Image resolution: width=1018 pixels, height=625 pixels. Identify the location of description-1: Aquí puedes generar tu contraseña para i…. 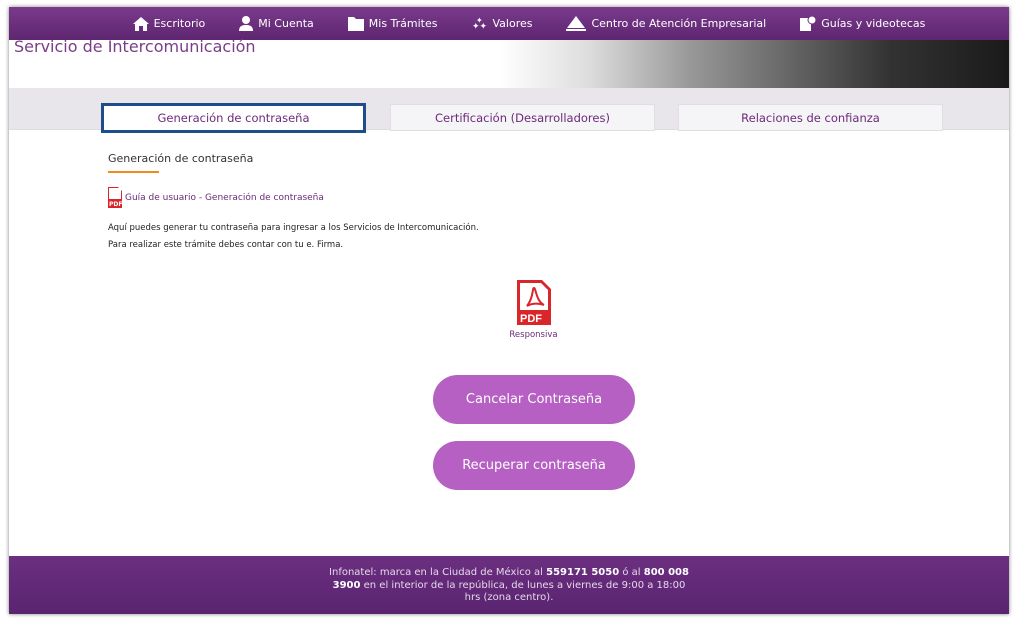
(293, 228).